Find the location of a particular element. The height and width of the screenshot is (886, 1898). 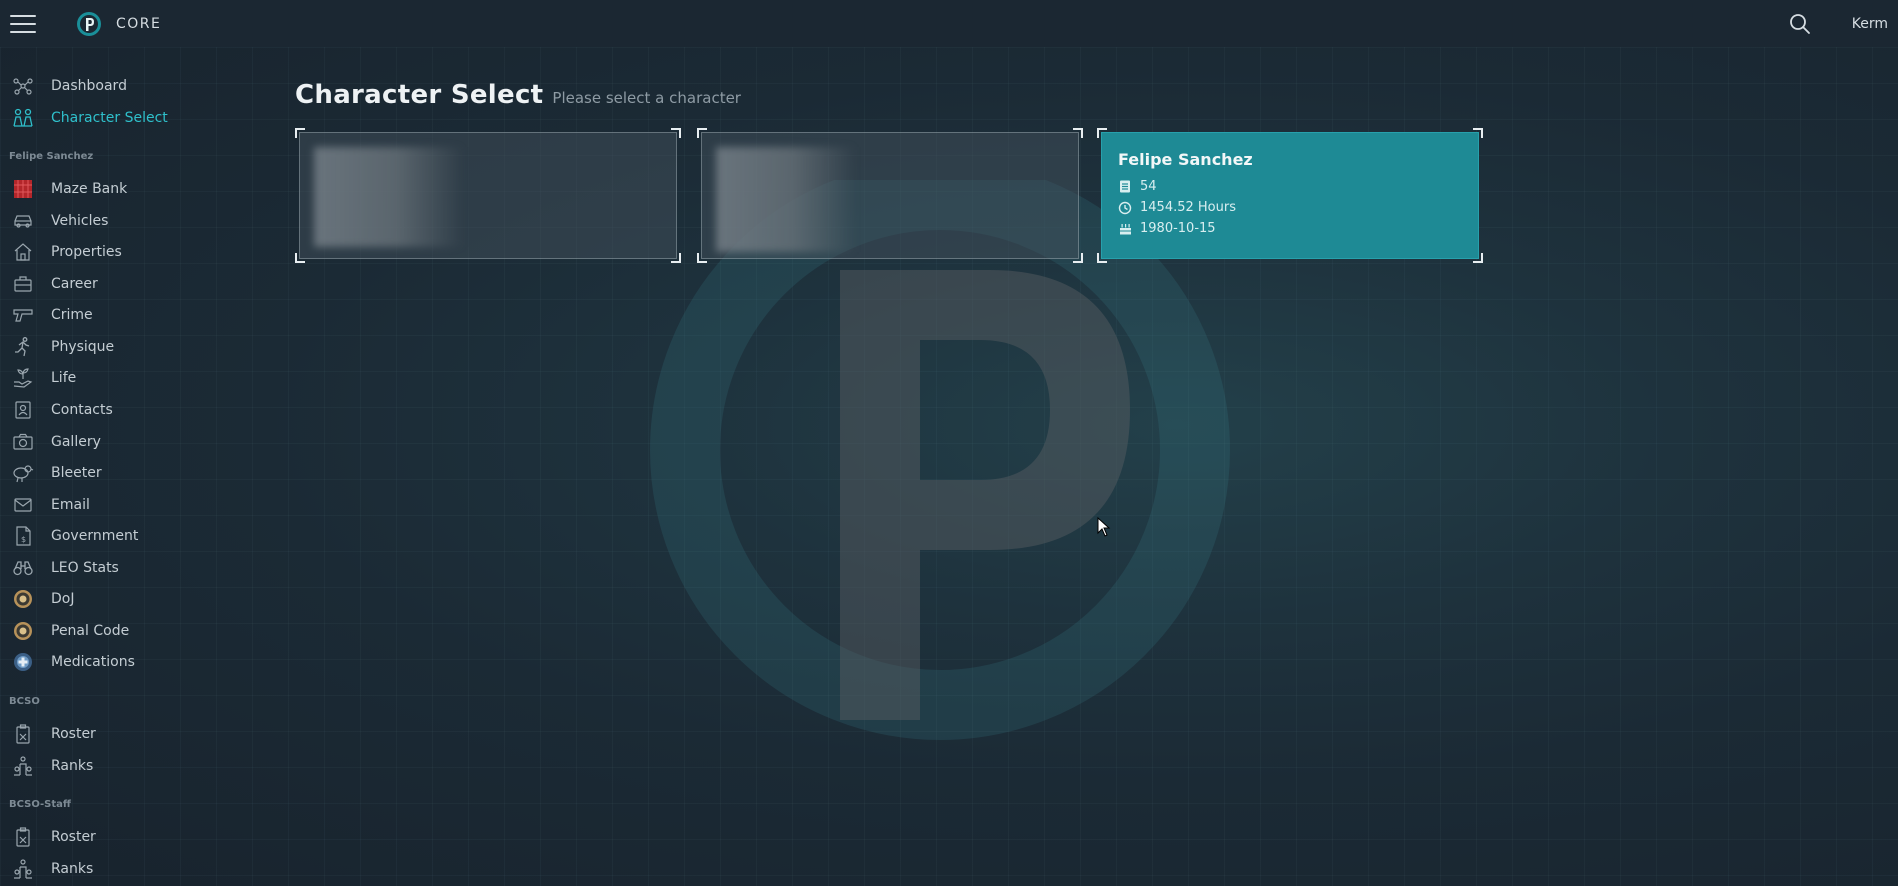

sidebar-item-label: Crime is located at coordinates (72, 315).